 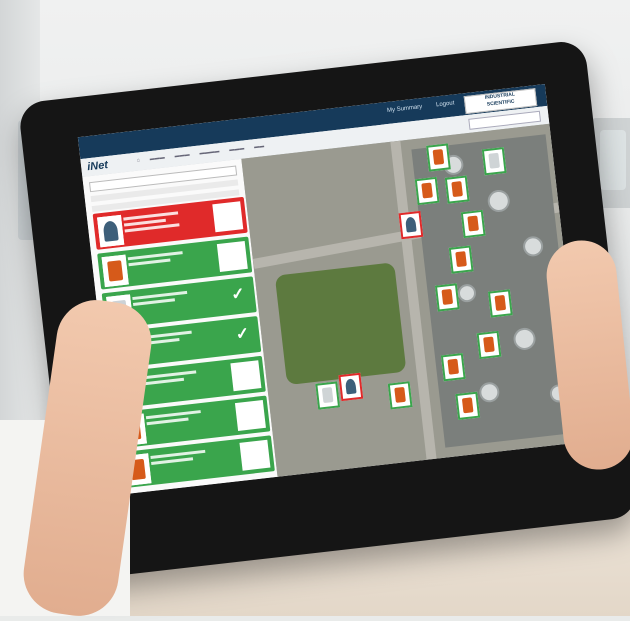 I want to click on top-links: My Summary Logout, so click(x=421, y=107).